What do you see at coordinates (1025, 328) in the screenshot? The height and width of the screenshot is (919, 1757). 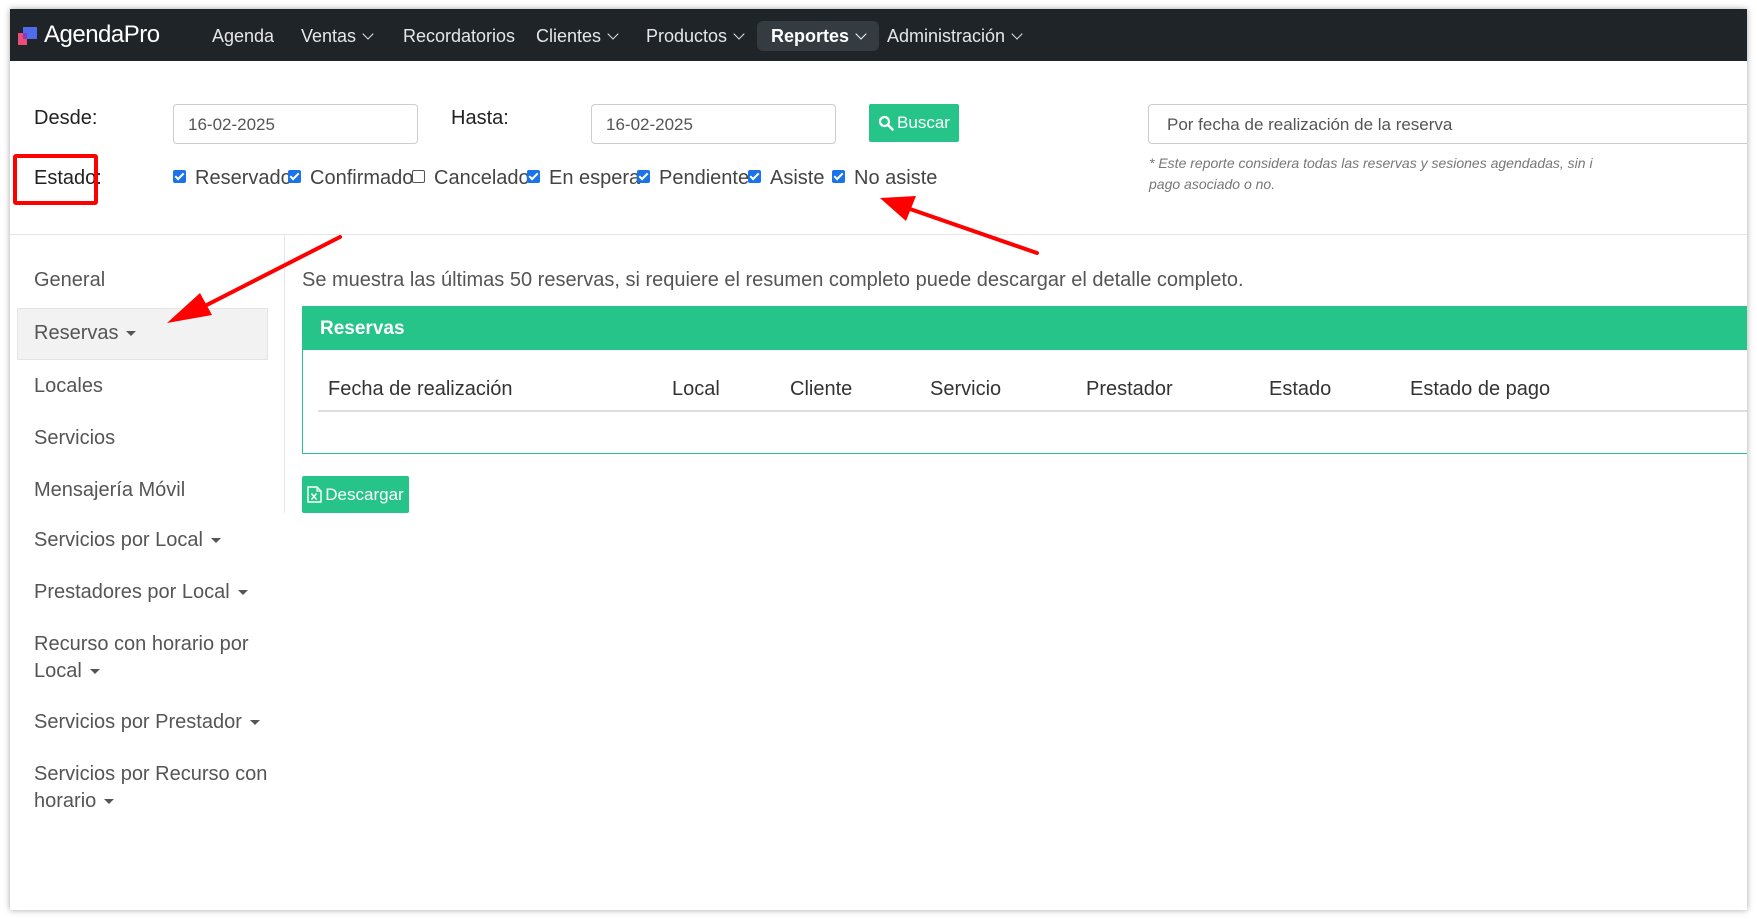 I see `panel-title: Reservas` at bounding box center [1025, 328].